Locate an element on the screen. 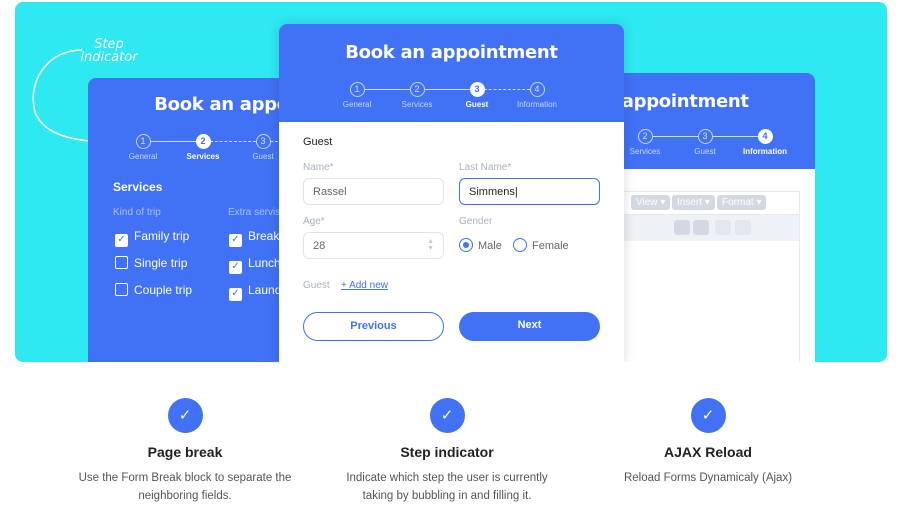 This screenshot has width=900, height=522. last-name-input: Simmens| is located at coordinates (529, 191).